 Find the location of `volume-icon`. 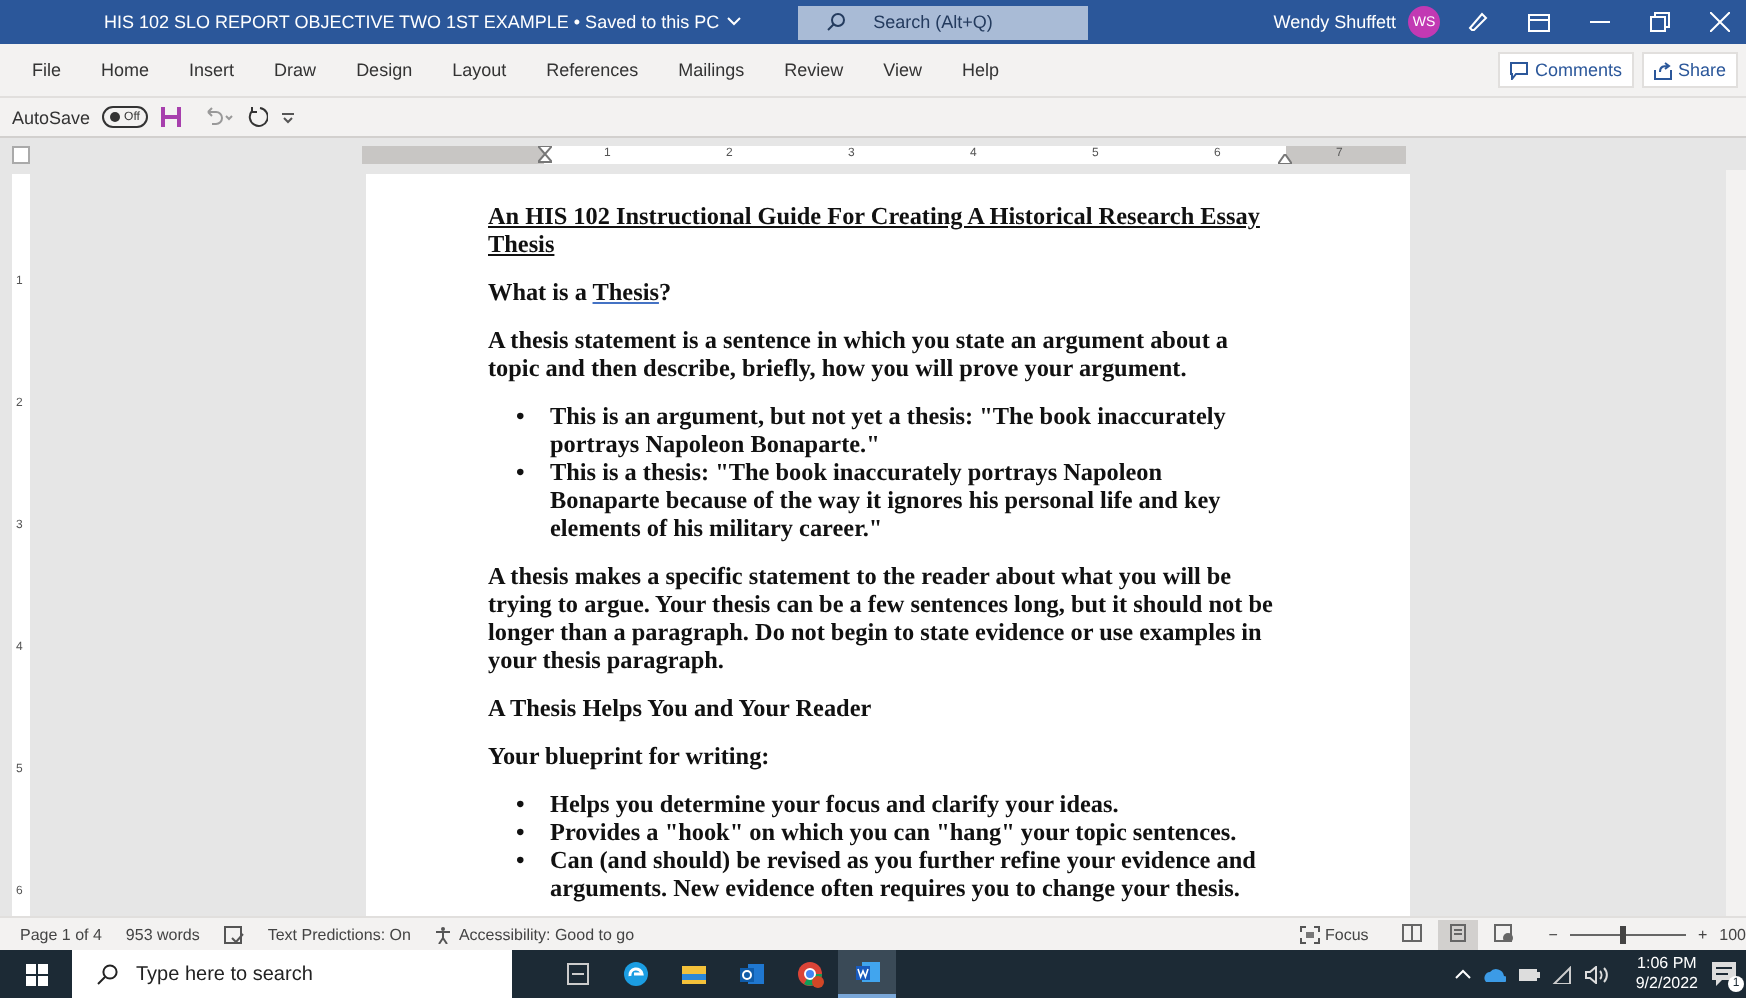

volume-icon is located at coordinates (1595, 974).